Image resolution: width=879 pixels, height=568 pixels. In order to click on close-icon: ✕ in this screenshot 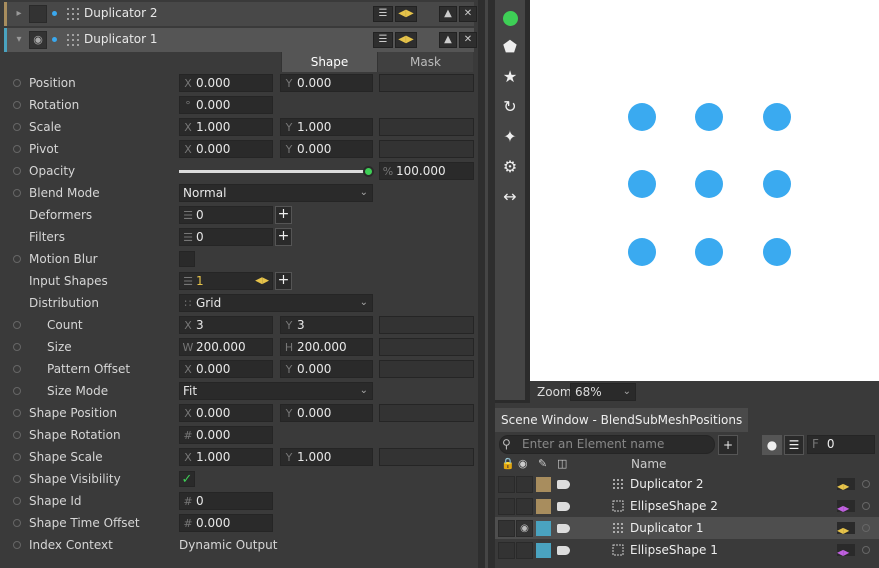, I will do `click(468, 40)`.